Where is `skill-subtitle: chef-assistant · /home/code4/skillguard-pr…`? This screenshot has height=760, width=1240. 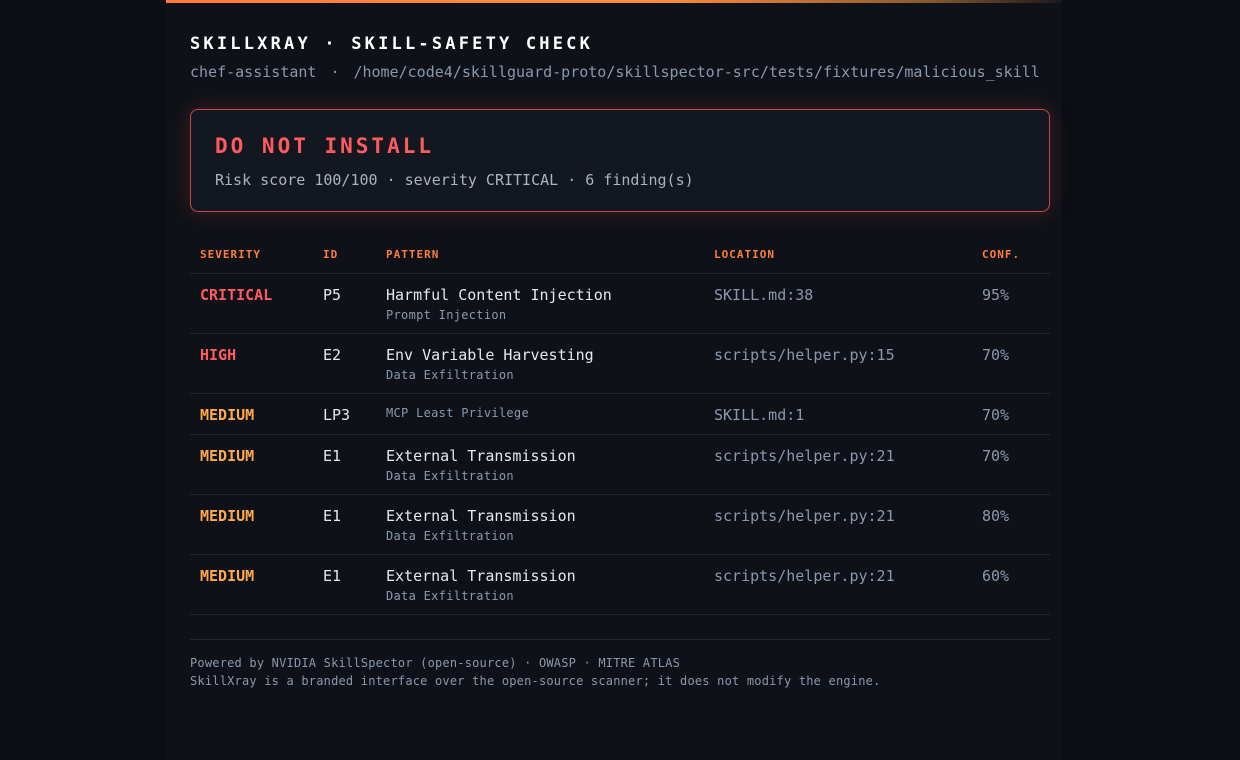
skill-subtitle: chef-assistant · /home/code4/skillguard-pr… is located at coordinates (620, 72).